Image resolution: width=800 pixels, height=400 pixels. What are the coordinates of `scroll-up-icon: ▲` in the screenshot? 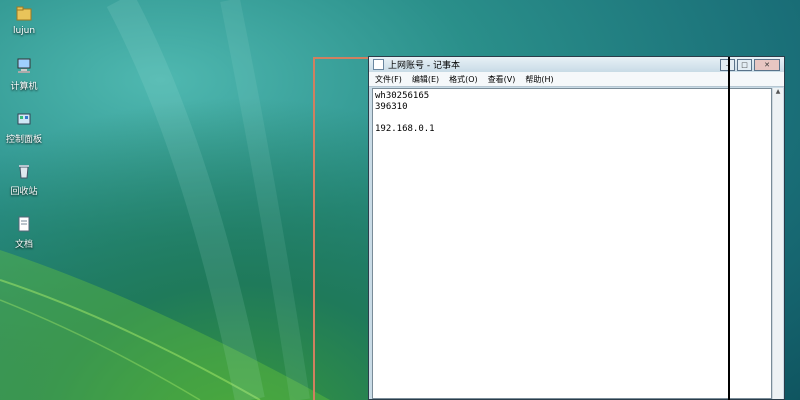 It's located at (778, 91).